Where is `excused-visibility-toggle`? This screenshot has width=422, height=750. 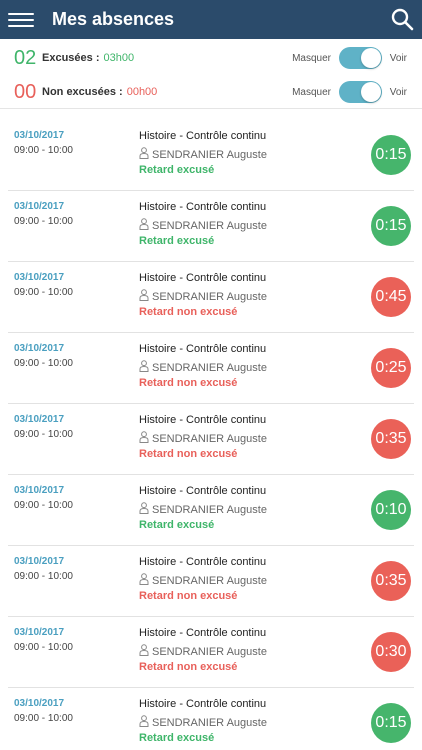 excused-visibility-toggle is located at coordinates (360, 58).